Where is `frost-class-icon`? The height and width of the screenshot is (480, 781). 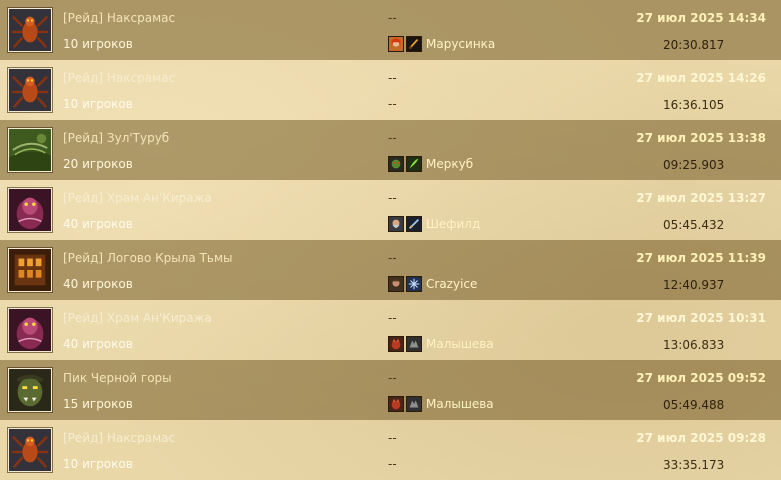
frost-class-icon is located at coordinates (414, 284).